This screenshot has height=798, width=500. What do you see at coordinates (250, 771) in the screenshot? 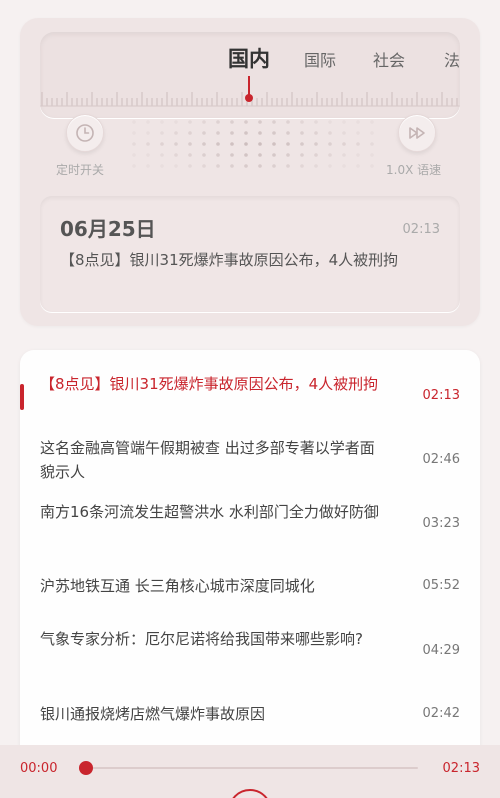
I see `player-bar: 00:00 02:13` at bounding box center [250, 771].